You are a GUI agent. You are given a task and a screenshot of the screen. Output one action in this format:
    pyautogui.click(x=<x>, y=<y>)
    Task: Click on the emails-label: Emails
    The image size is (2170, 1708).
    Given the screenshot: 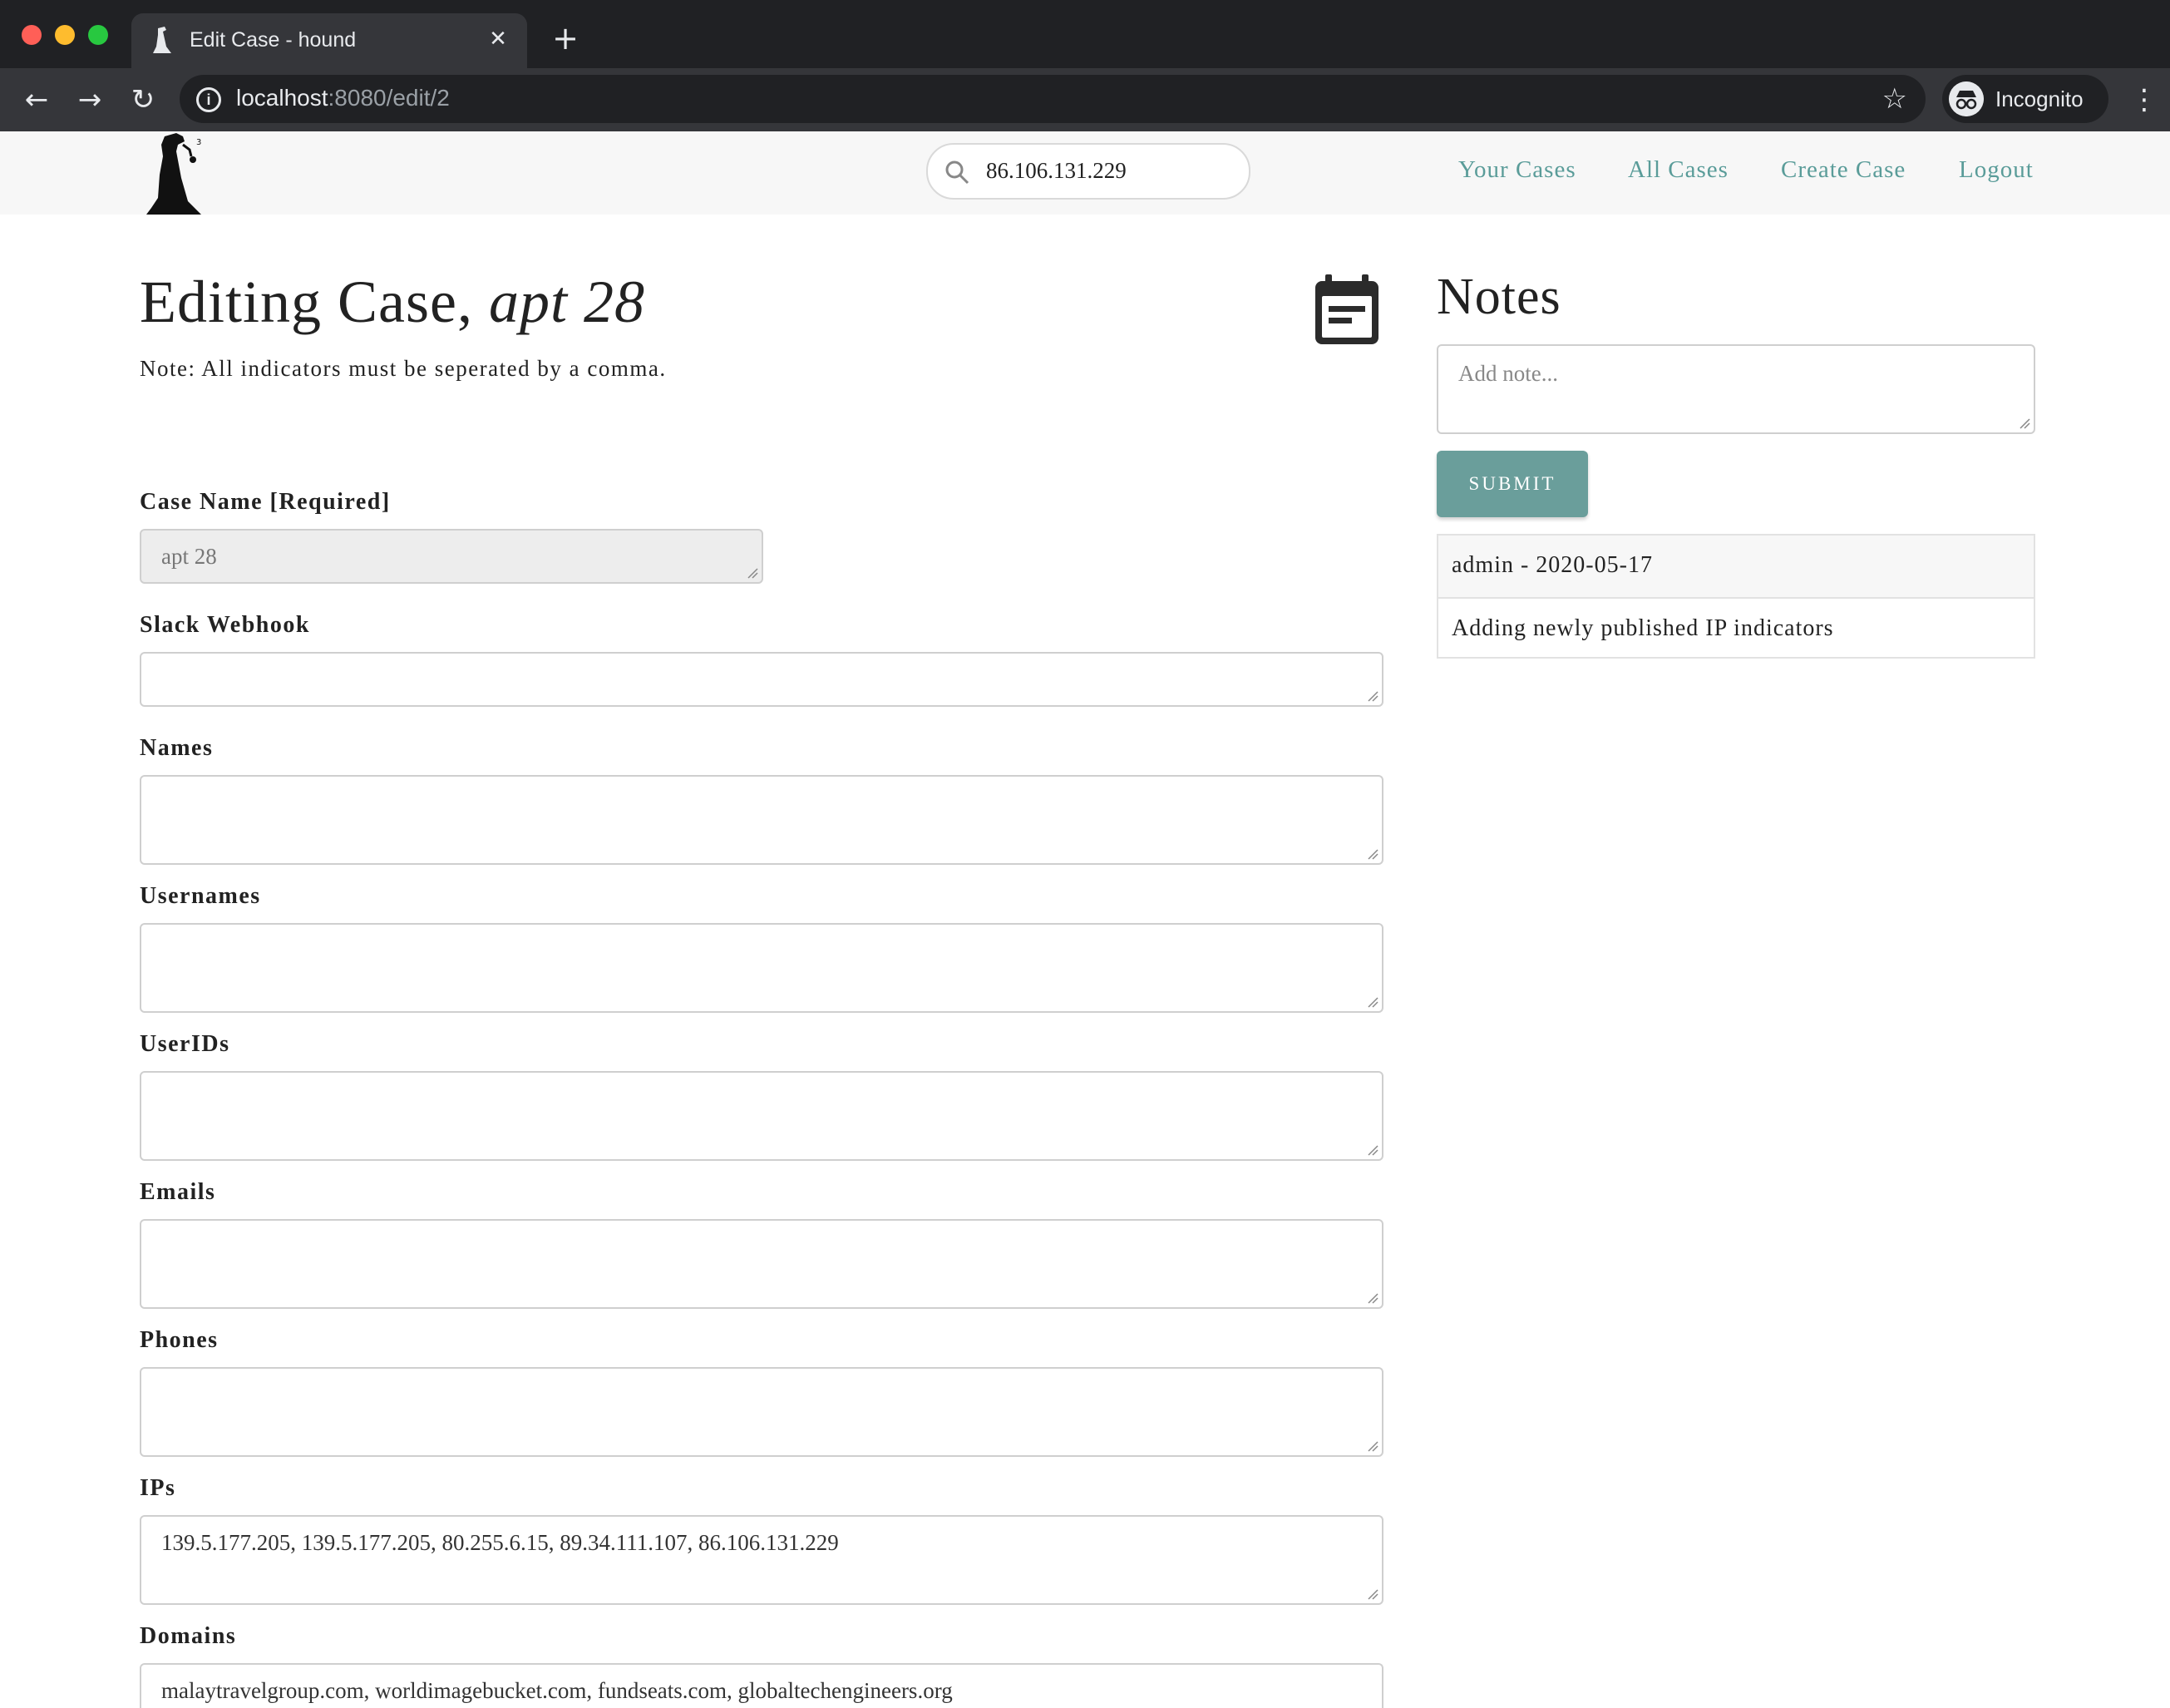 What is the action you would take?
    pyautogui.click(x=178, y=1192)
    